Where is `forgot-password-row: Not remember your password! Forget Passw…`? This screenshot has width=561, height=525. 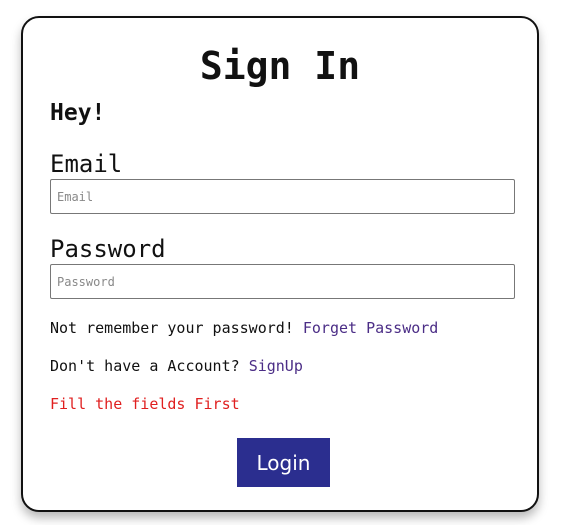 forgot-password-row: Not remember your password! Forget Passw… is located at coordinates (244, 328).